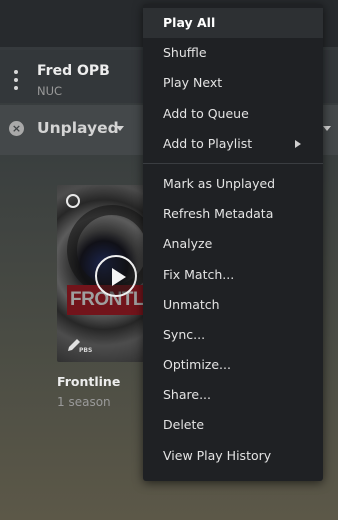 Image resolution: width=338 pixels, height=520 pixels. I want to click on more-options-icon, so click(16, 80).